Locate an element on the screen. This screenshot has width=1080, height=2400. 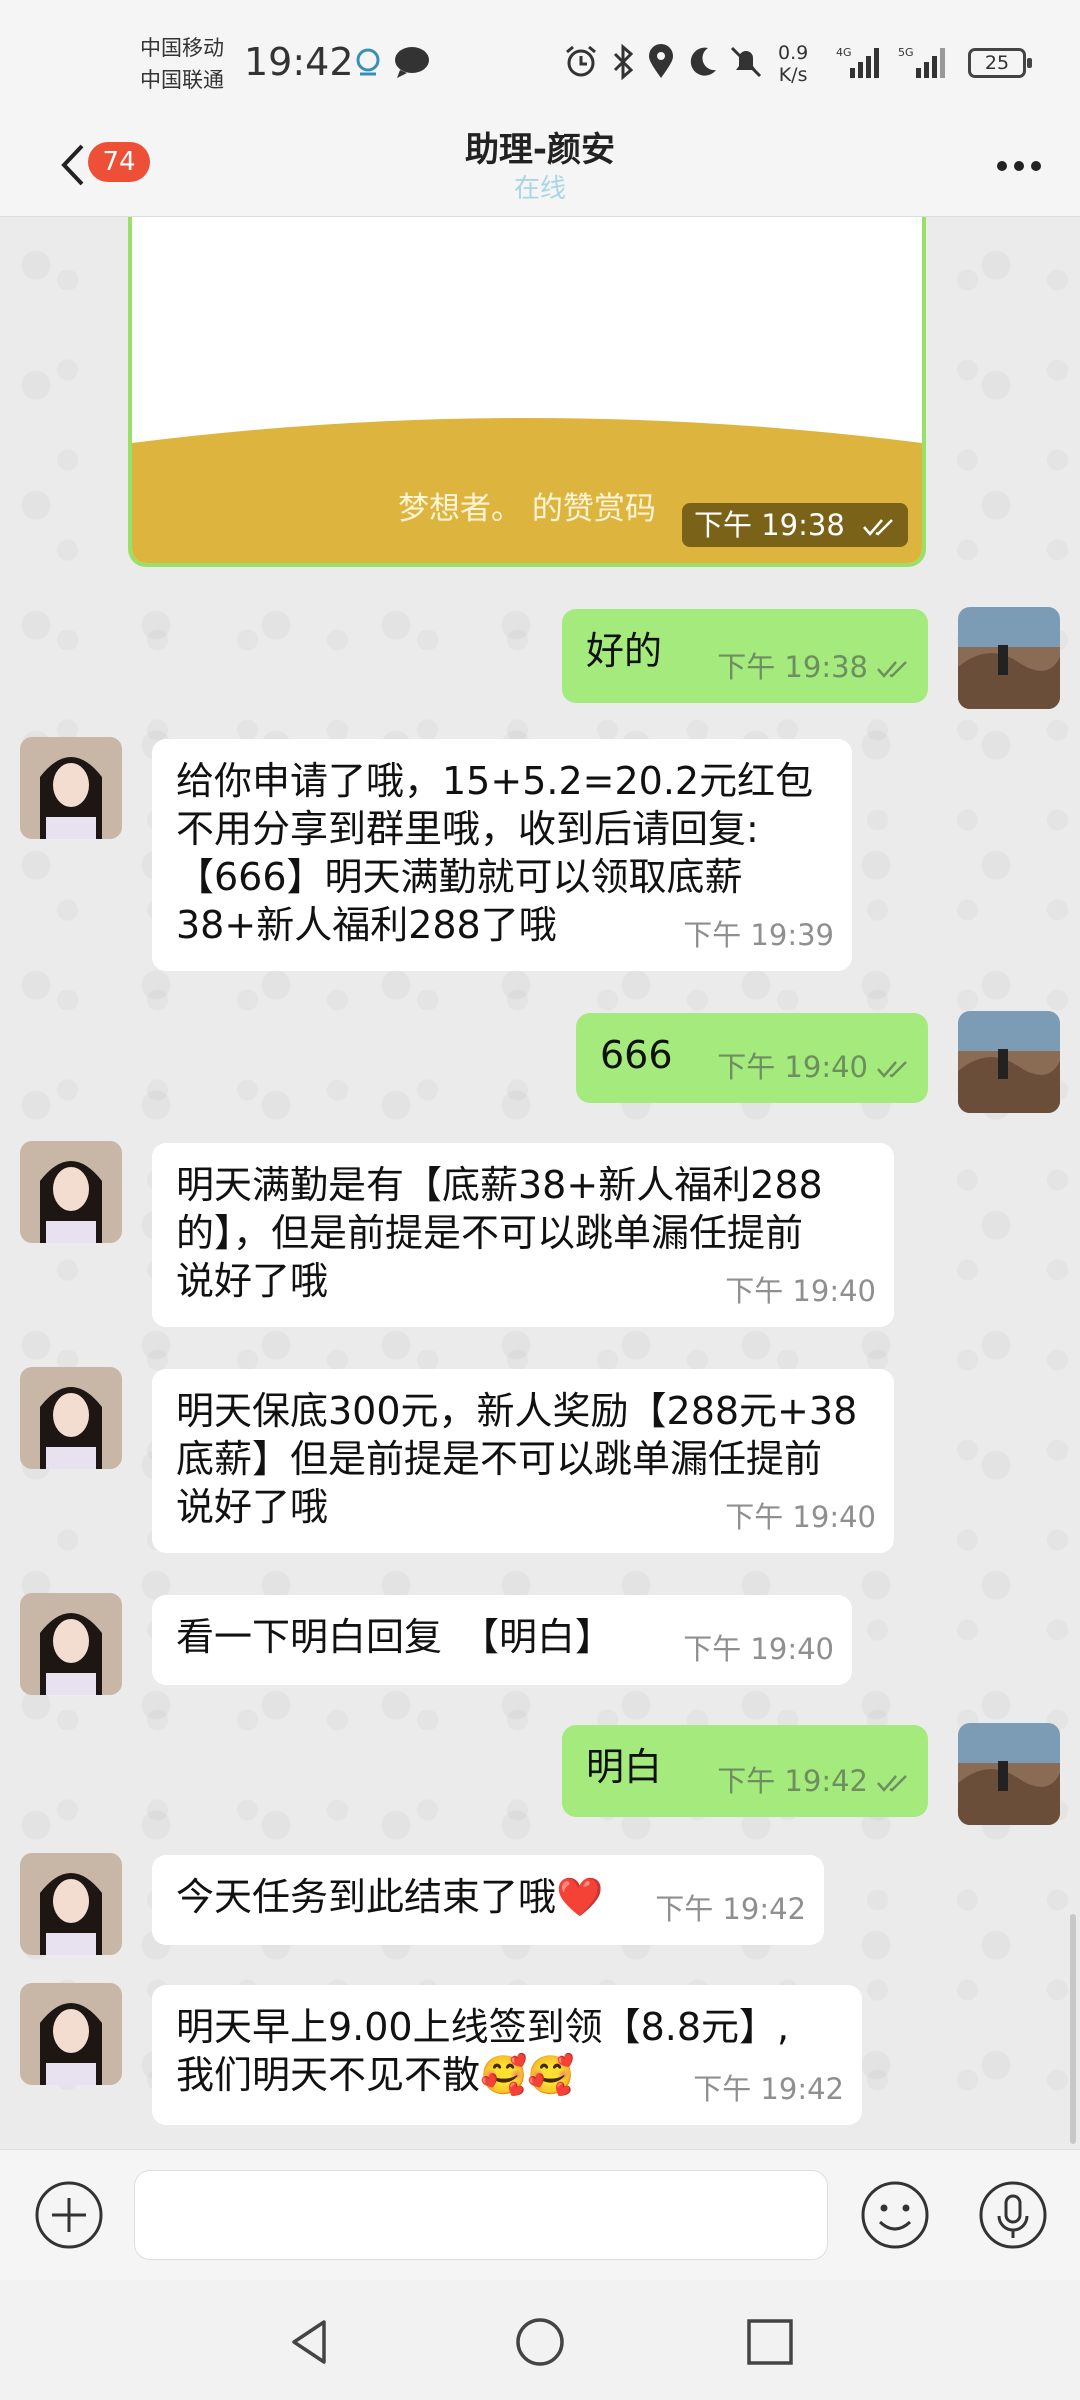
mute-bell-icon is located at coordinates (746, 62).